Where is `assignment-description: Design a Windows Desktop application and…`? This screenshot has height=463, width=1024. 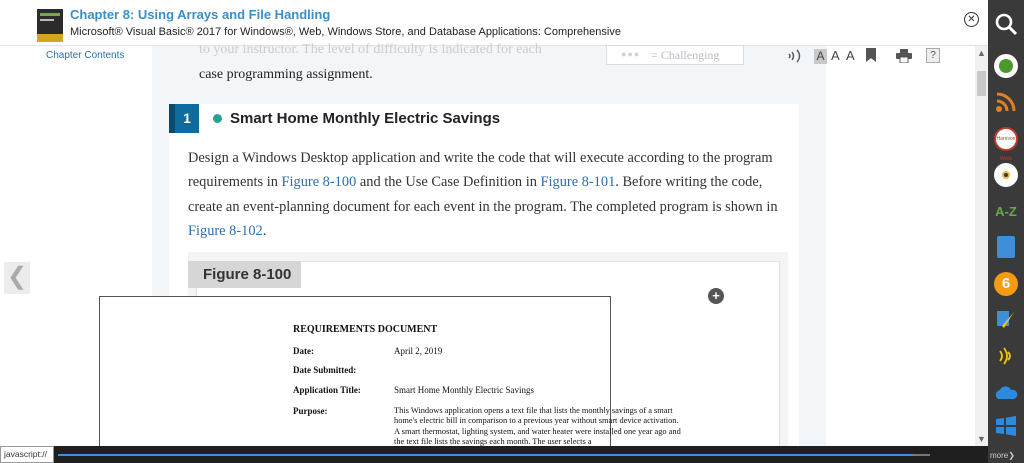 assignment-description: Design a Windows Desktop application and… is located at coordinates (488, 195).